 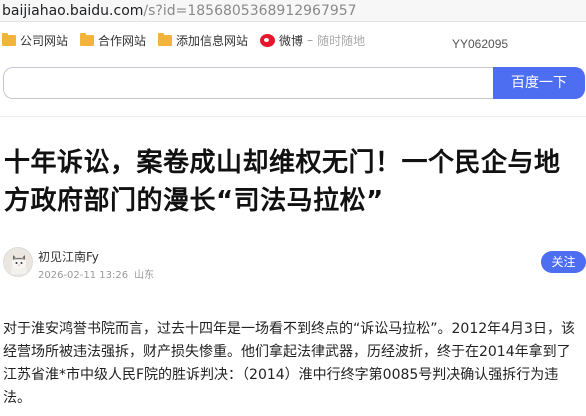 What do you see at coordinates (341, 40) in the screenshot?
I see `bookmark-extra: 随时随地` at bounding box center [341, 40].